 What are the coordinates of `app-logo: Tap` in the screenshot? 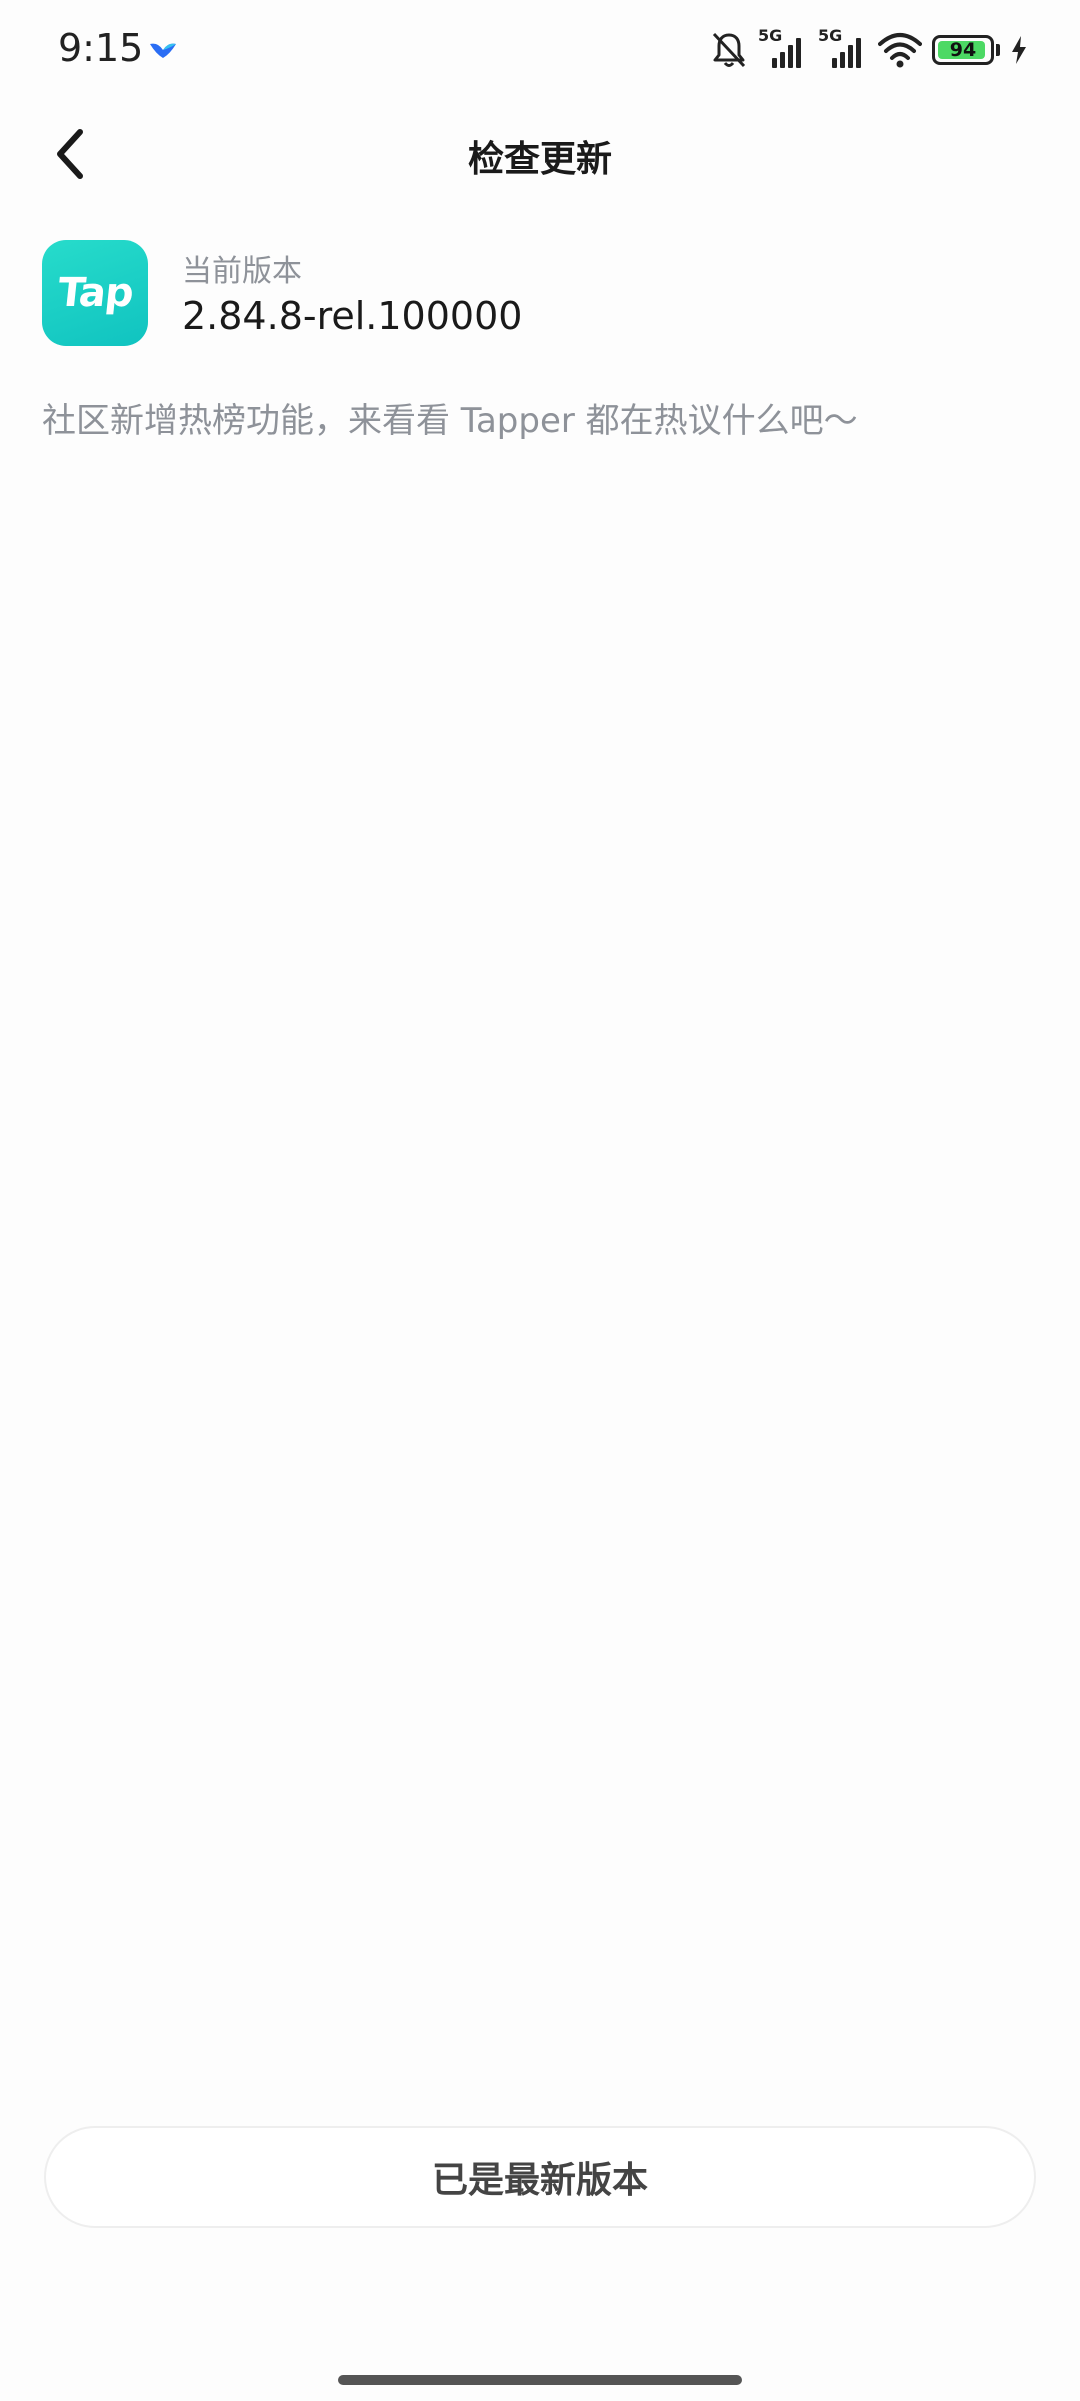 It's located at (95, 293).